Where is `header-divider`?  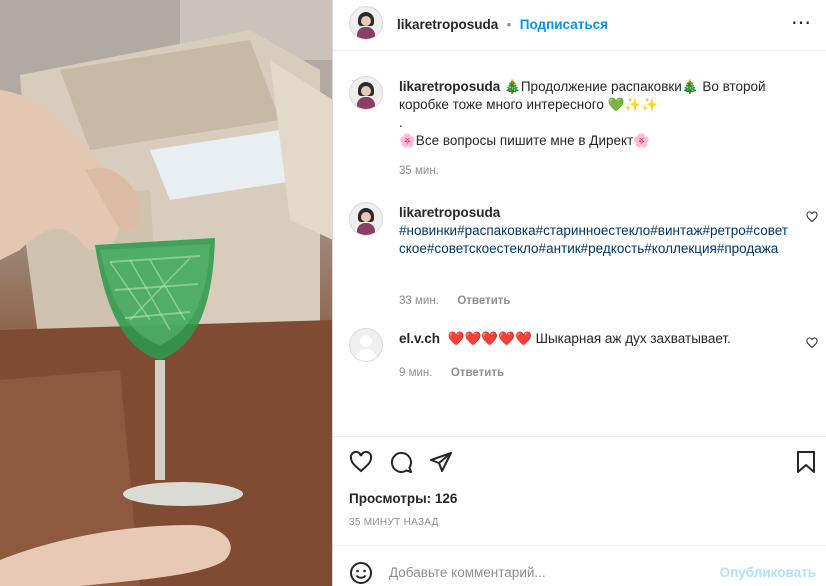 header-divider is located at coordinates (579, 50).